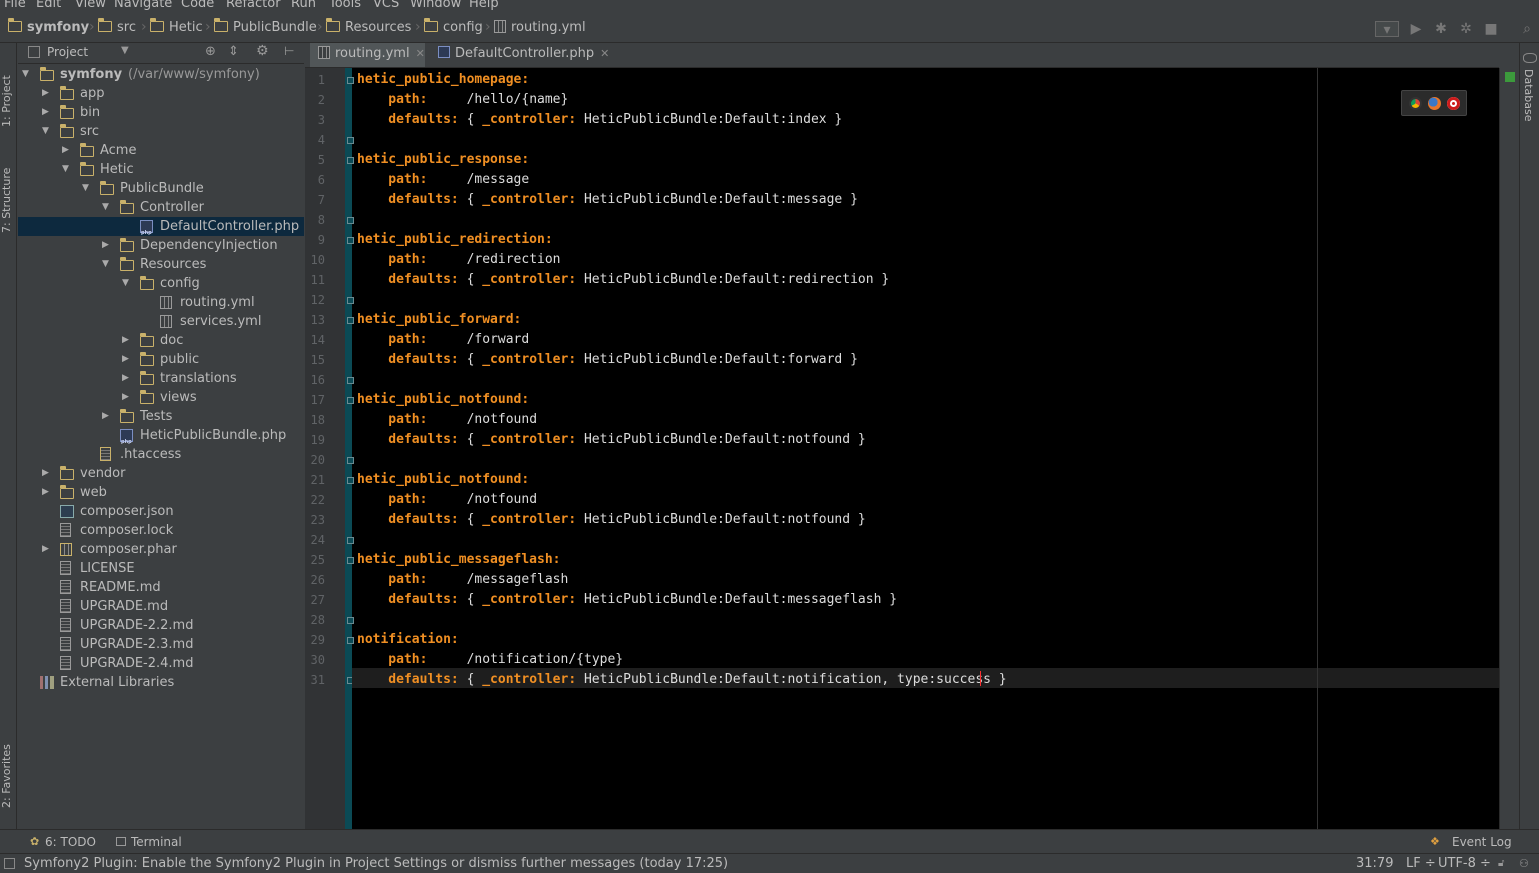 The image size is (1539, 873). What do you see at coordinates (161, 230) in the screenshot?
I see `tree-item: DefaultController.php` at bounding box center [161, 230].